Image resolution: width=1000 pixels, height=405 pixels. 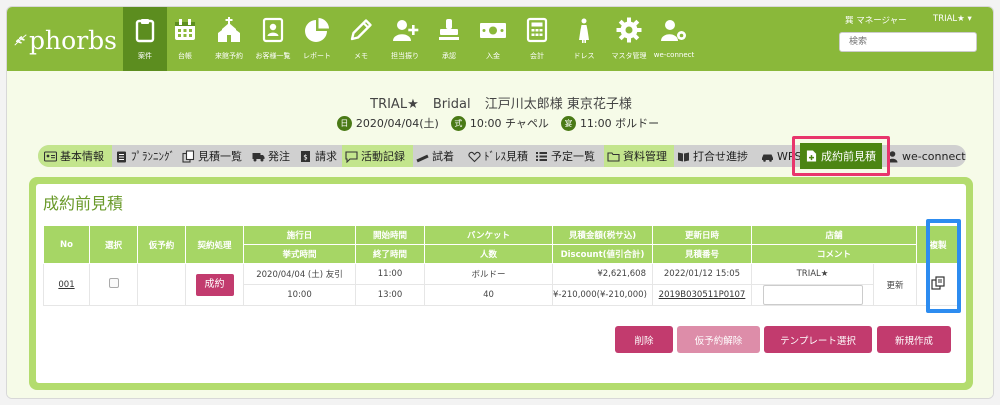 I want to click on nav-item-assign: 担当振り, so click(x=405, y=39).